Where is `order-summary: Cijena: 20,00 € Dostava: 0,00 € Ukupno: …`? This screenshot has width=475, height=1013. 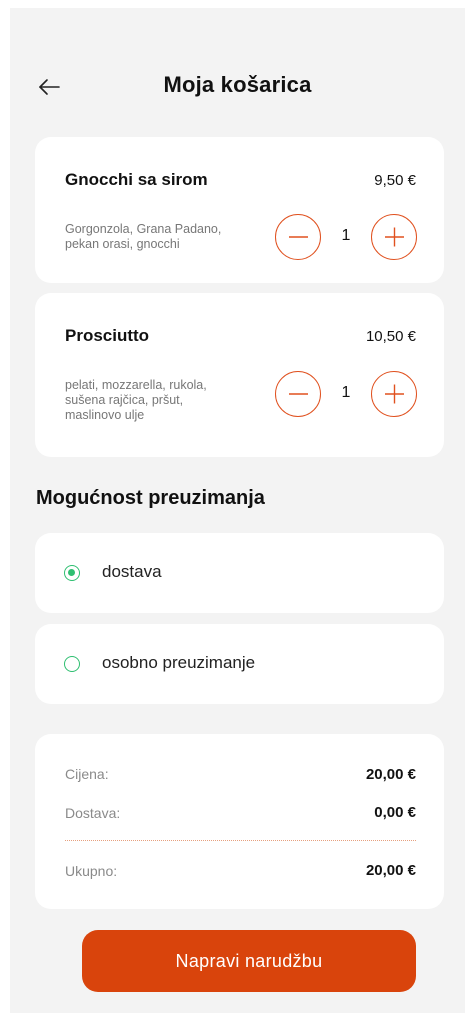 order-summary: Cijena: 20,00 € Dostava: 0,00 € Ukupno: … is located at coordinates (239, 821).